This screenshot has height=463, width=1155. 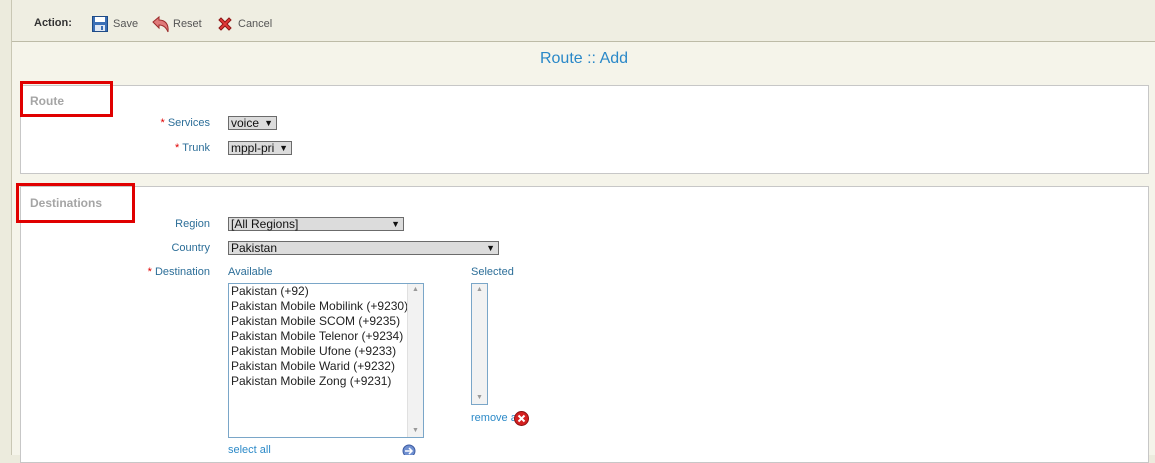 I want to click on services-select: voice ▼, so click(x=252, y=123).